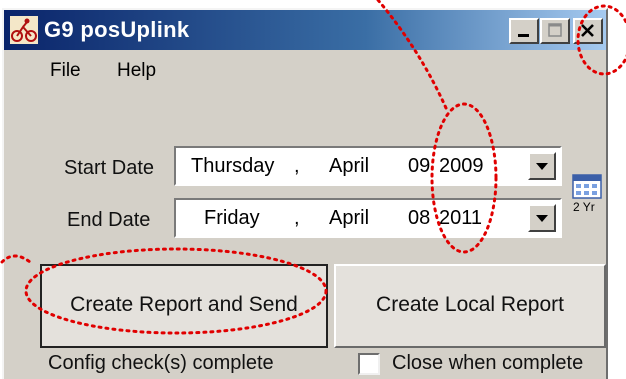  I want to click on start-date-label: Start Date, so click(109, 168).